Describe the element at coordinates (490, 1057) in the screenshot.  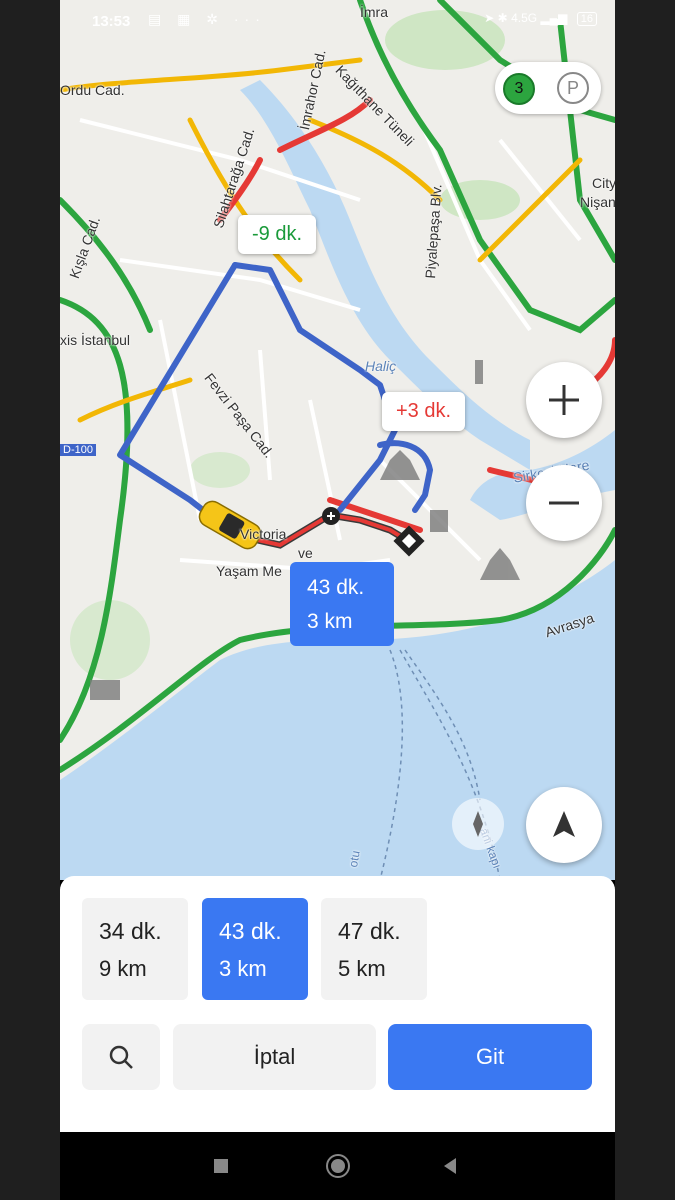
I see `go-button: Git` at that location.